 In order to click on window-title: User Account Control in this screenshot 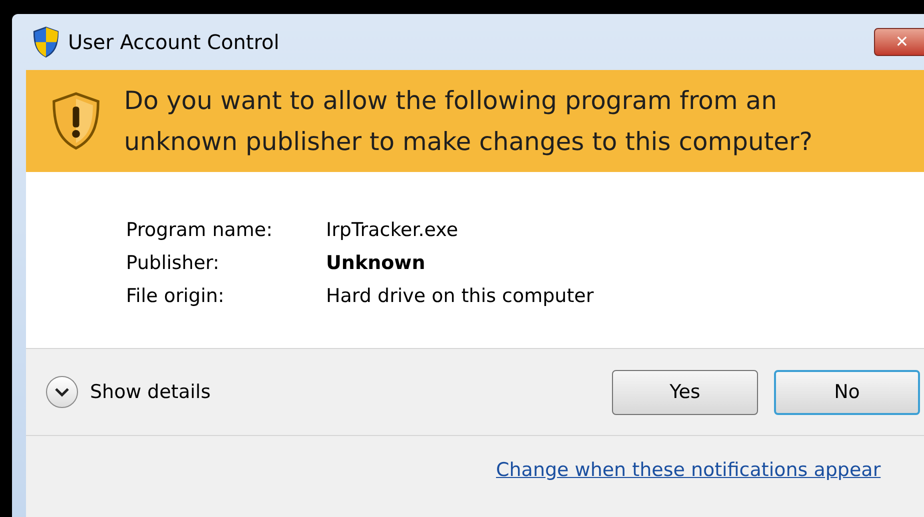, I will do `click(174, 42)`.